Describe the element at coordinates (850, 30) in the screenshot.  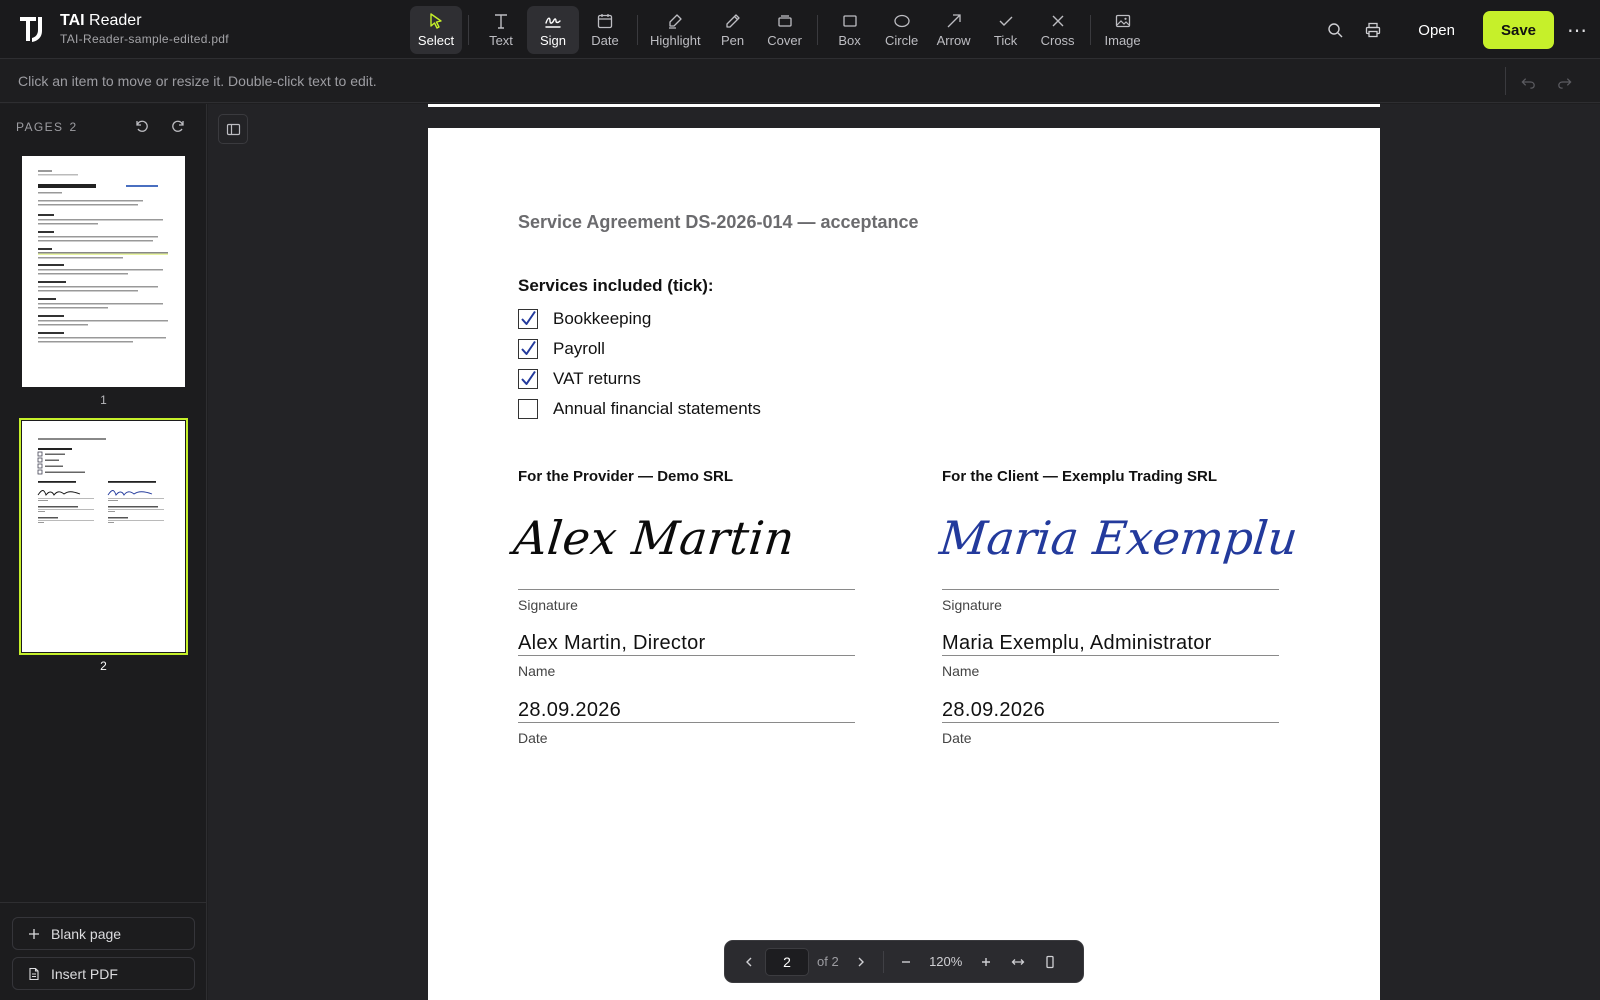
I see `tool-box: Box` at that location.